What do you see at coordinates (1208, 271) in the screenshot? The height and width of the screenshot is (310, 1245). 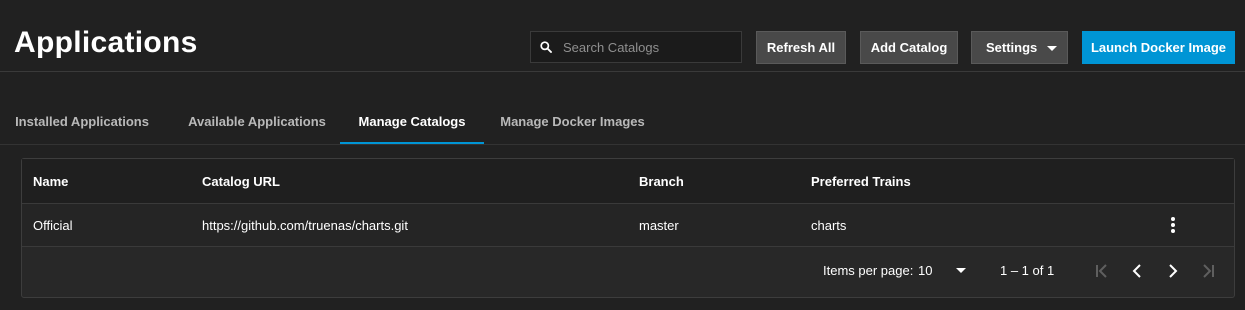 I see `last-page-icon` at bounding box center [1208, 271].